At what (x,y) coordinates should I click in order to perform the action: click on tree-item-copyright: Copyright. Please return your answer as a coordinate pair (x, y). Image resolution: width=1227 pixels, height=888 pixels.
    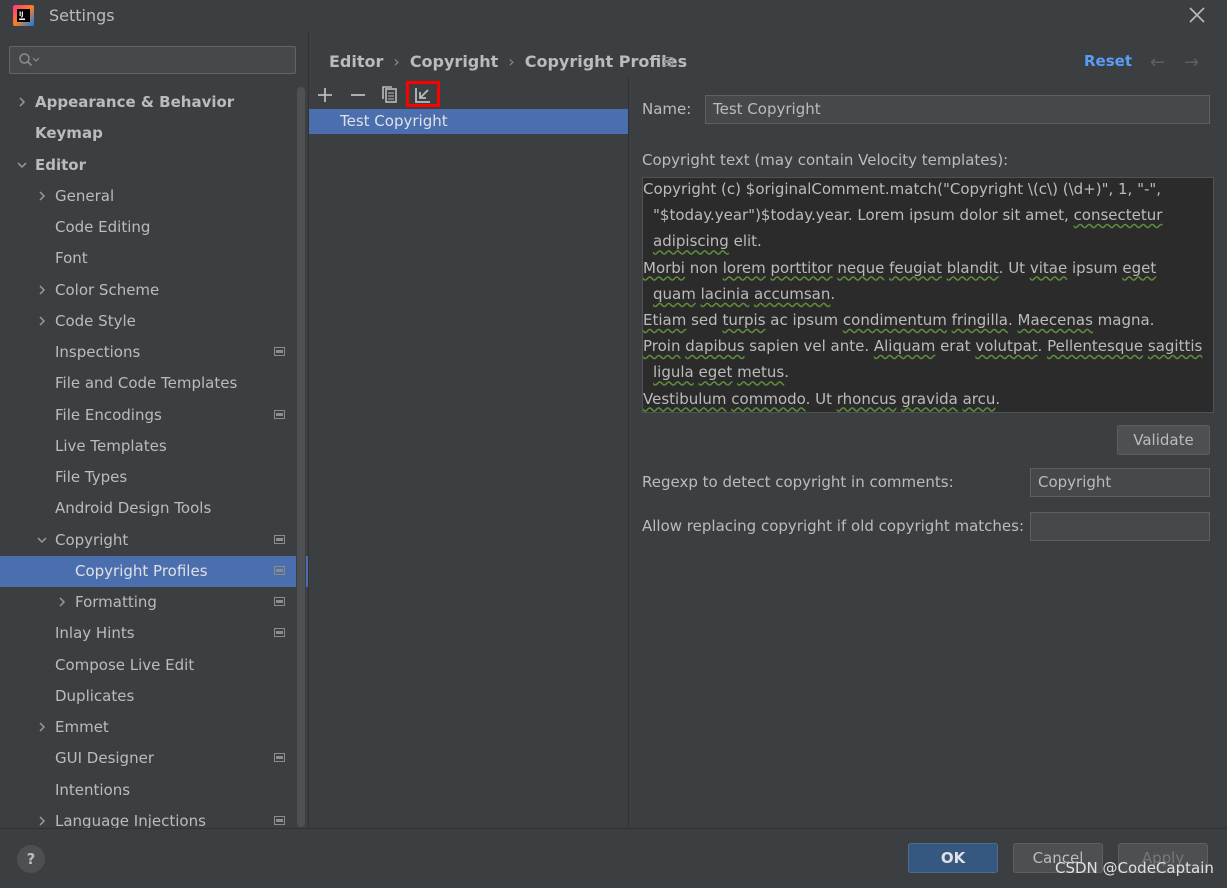
    Looking at the image, I should click on (148, 540).